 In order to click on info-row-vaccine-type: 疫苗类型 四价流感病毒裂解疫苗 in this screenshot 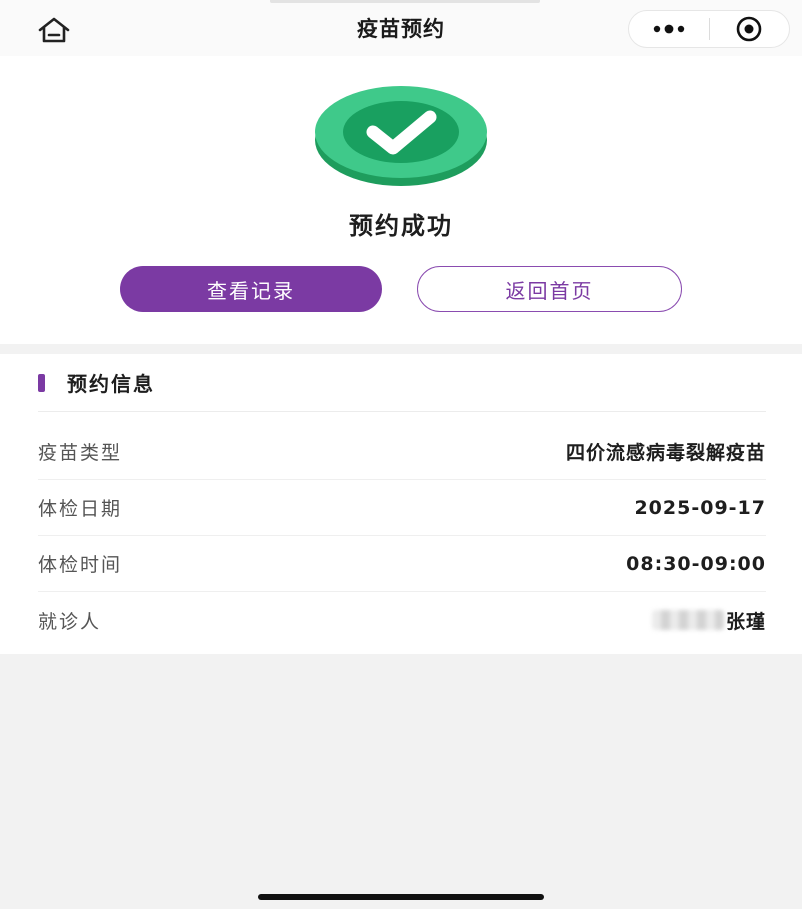, I will do `click(402, 452)`.